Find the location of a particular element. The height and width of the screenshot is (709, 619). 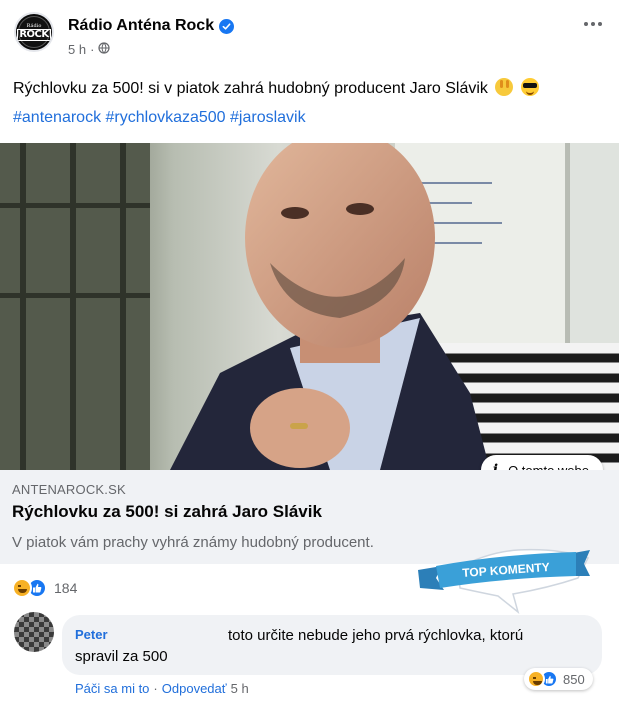

comment-actions: Páči sa mi to · Odpovedať 5 h is located at coordinates (162, 688).